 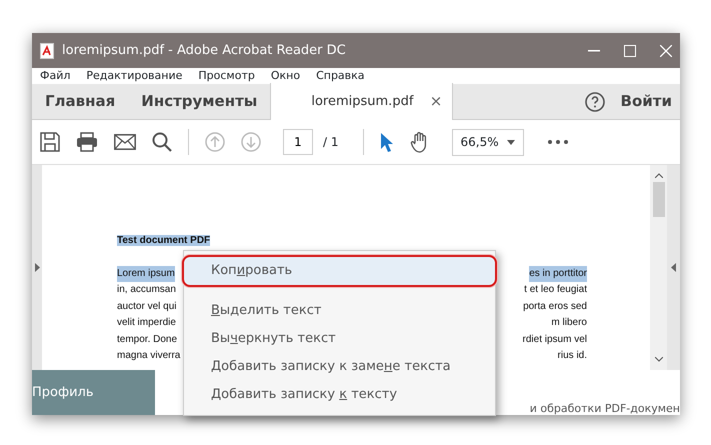 I want to click on sign-in-button: Войти, so click(x=646, y=102).